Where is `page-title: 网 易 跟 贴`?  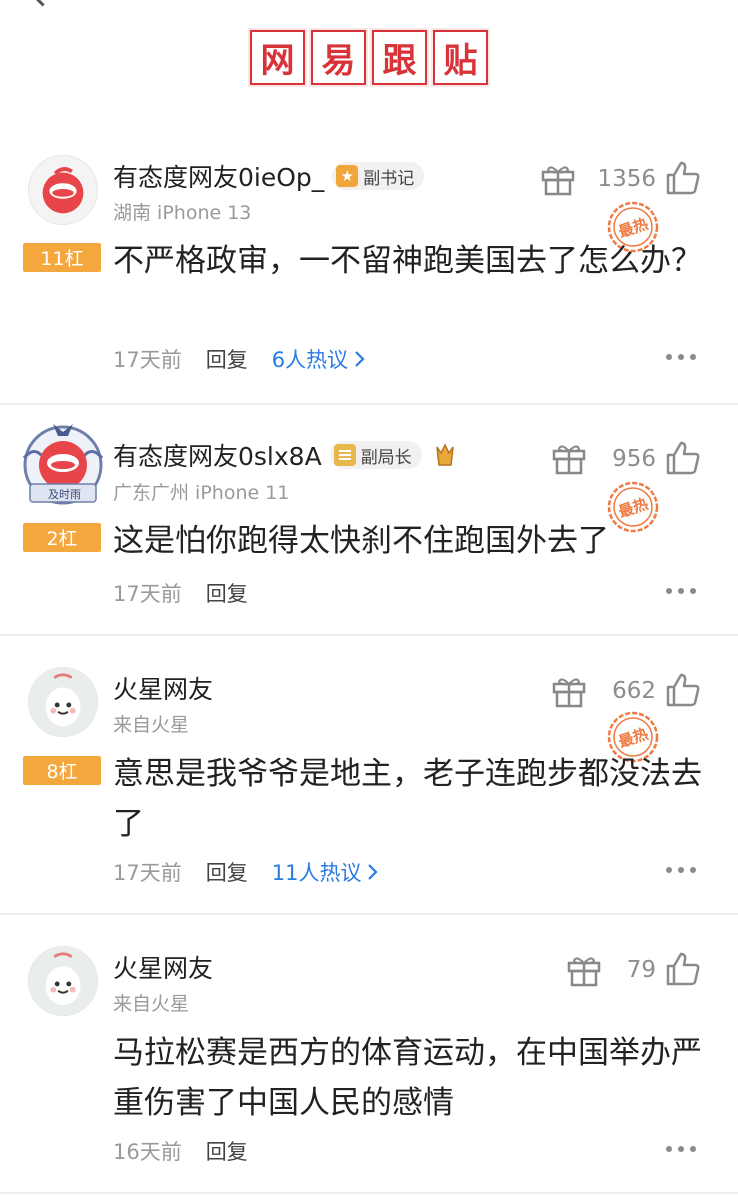 page-title: 网 易 跟 贴 is located at coordinates (369, 62).